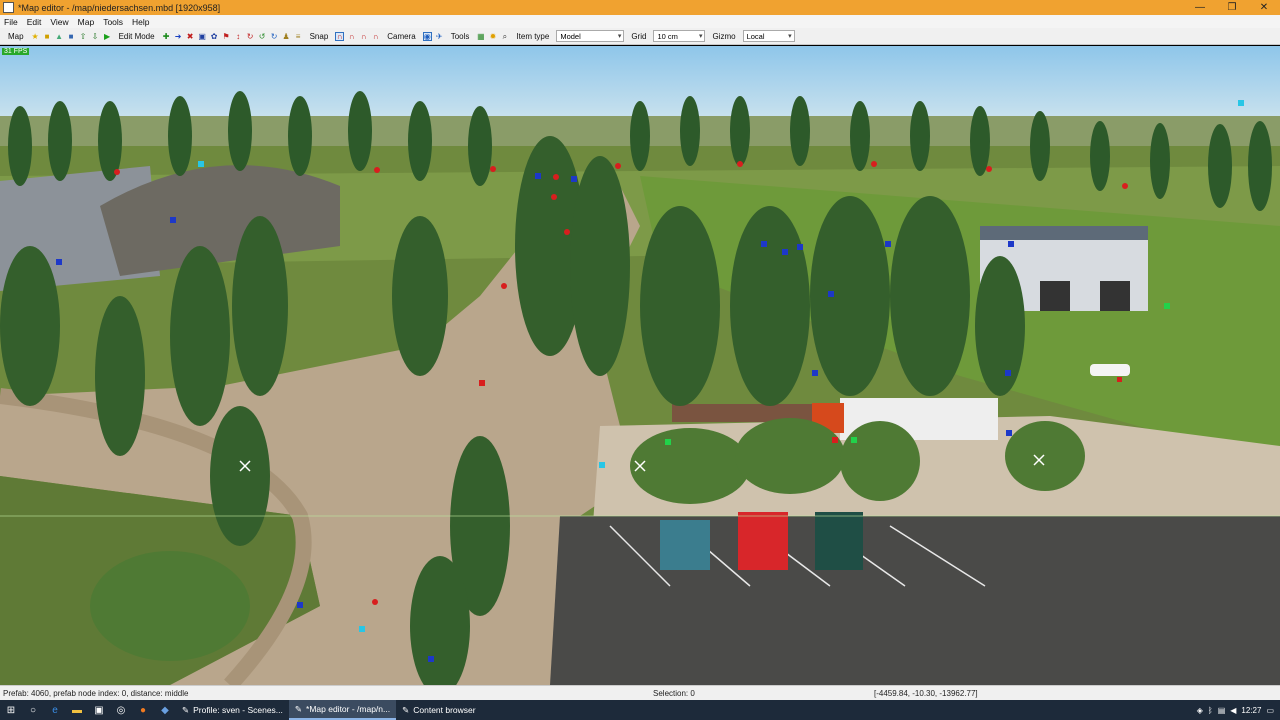 The image size is (1280, 720). Describe the element at coordinates (165, 710) in the screenshot. I see `app-icon: ◆` at that location.